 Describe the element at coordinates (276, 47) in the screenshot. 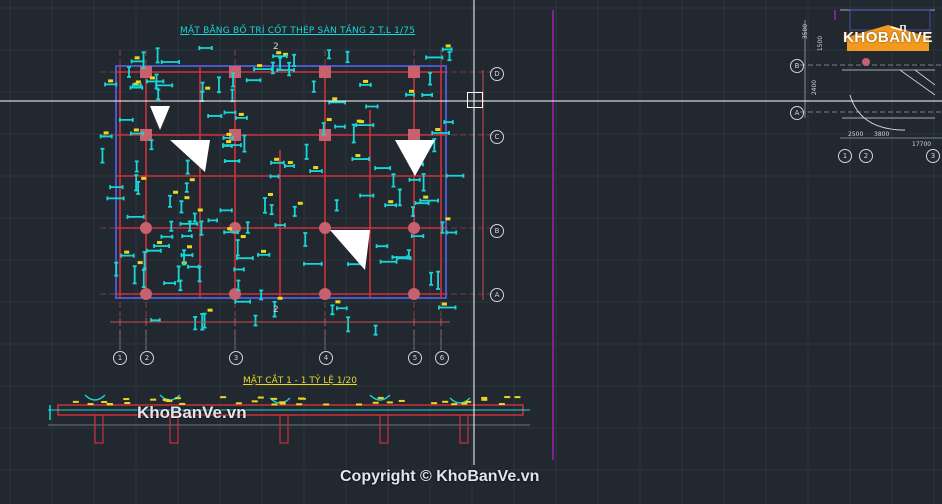

I see `section-mark-top: 2` at that location.